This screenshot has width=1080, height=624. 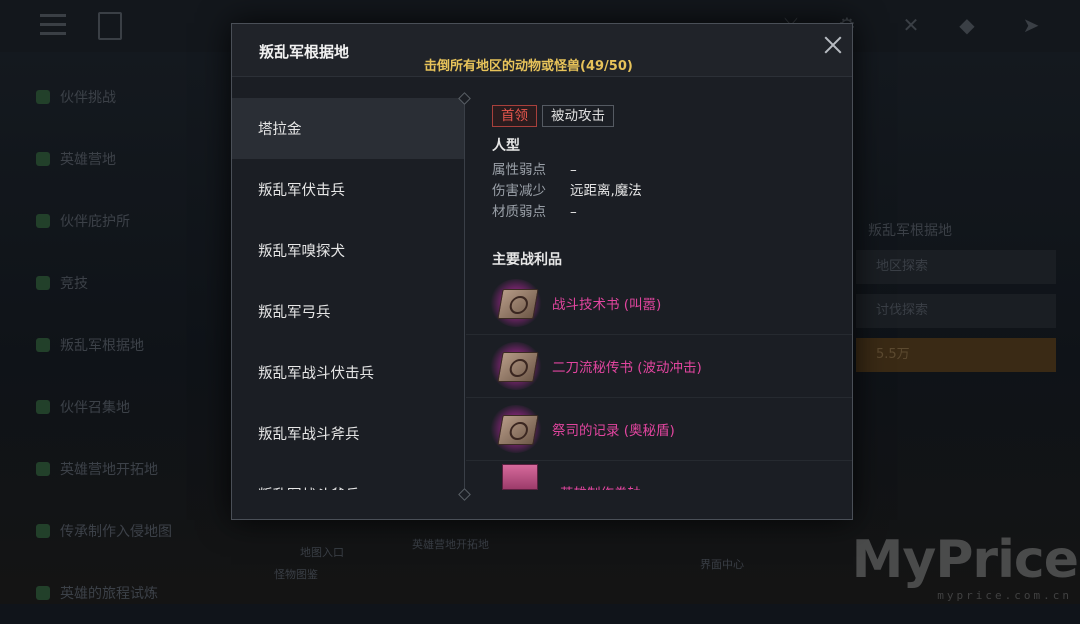 I want to click on loot-item: 二刀流秘传书 (波动冲击), so click(x=659, y=366).